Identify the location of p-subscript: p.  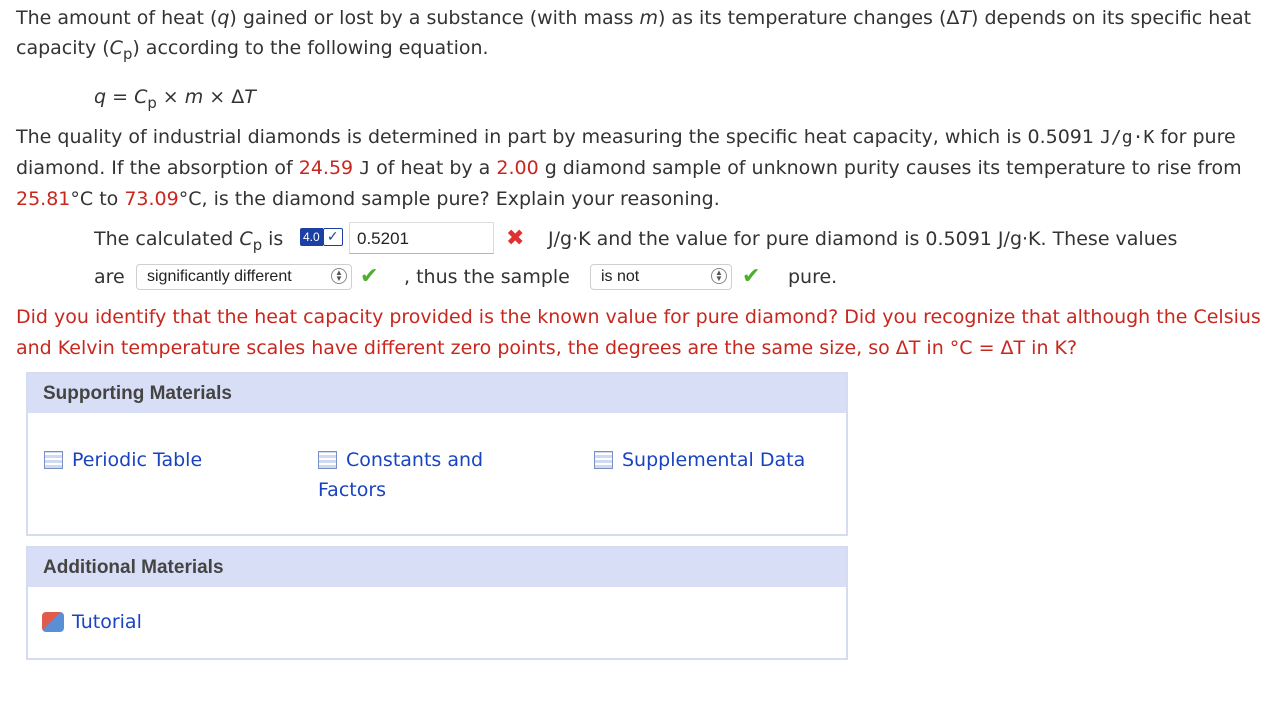
(127, 55).